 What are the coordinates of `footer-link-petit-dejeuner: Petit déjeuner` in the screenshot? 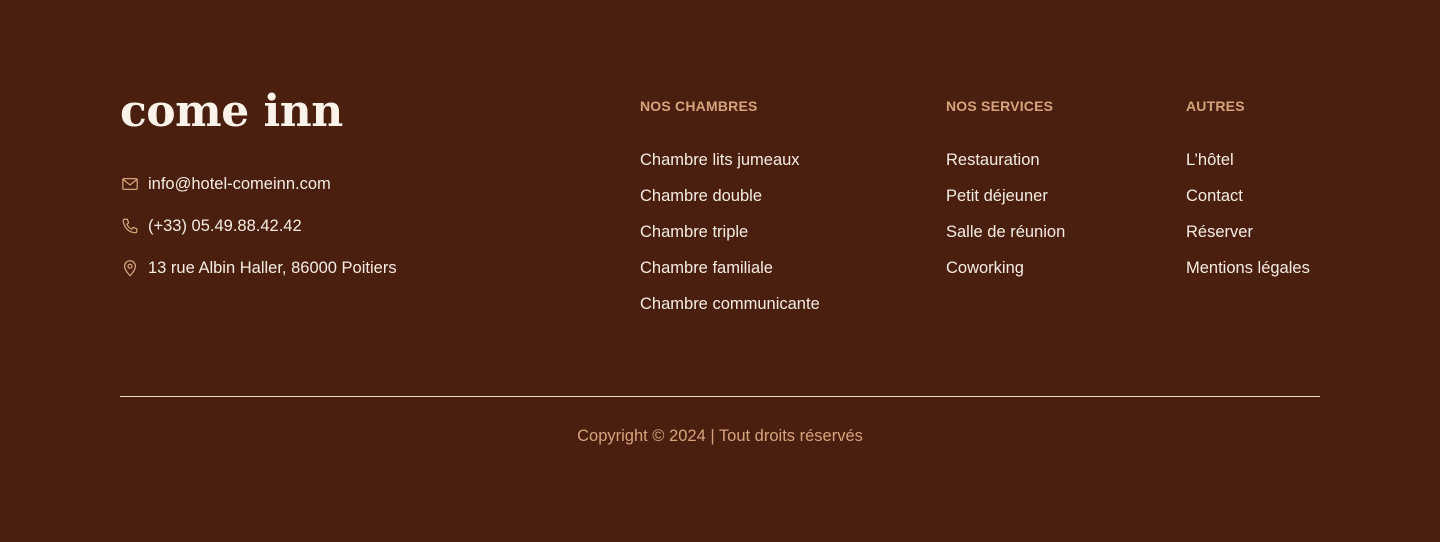 It's located at (1005, 204).